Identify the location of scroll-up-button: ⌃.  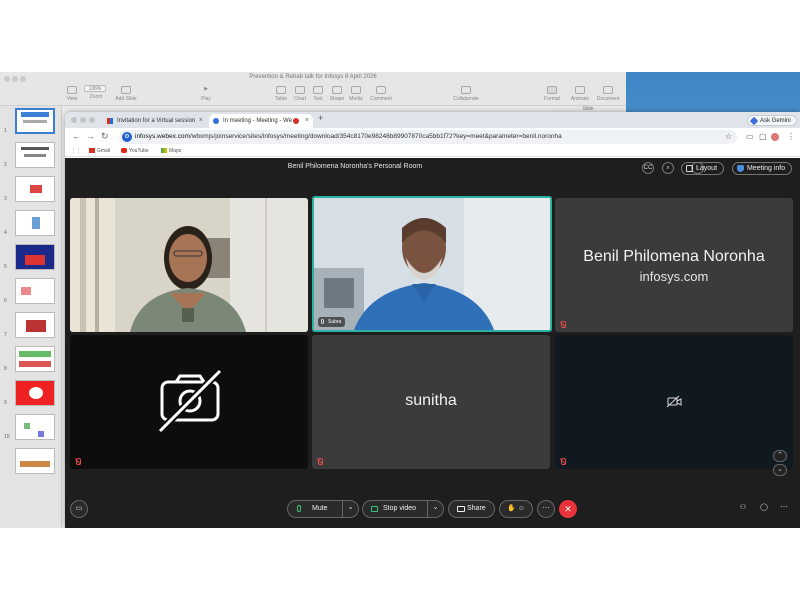
(780, 456).